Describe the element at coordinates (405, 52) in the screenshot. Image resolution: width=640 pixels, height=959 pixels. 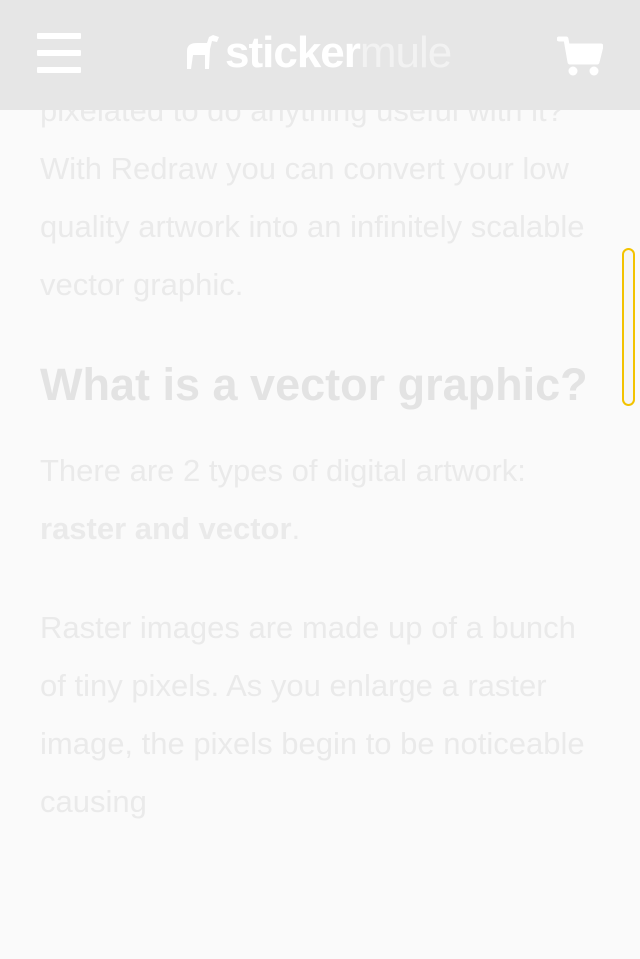
I see `logo-text-mule: mule` at that location.